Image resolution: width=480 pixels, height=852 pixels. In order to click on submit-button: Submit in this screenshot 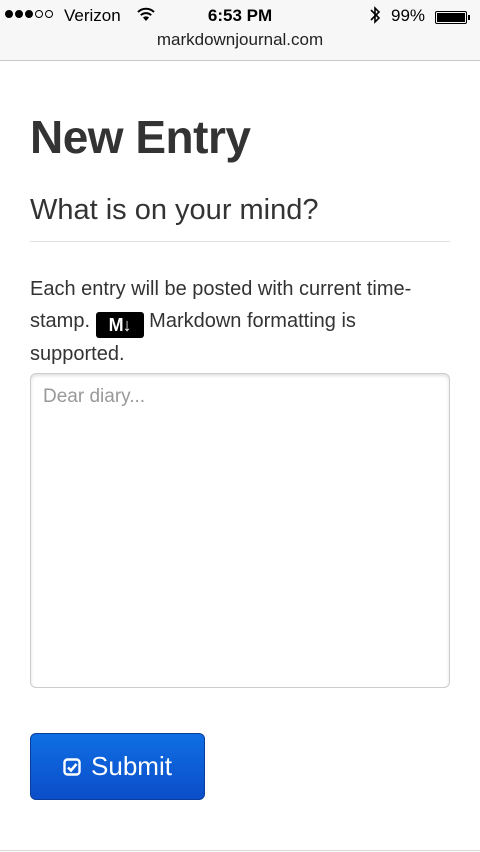, I will do `click(117, 766)`.